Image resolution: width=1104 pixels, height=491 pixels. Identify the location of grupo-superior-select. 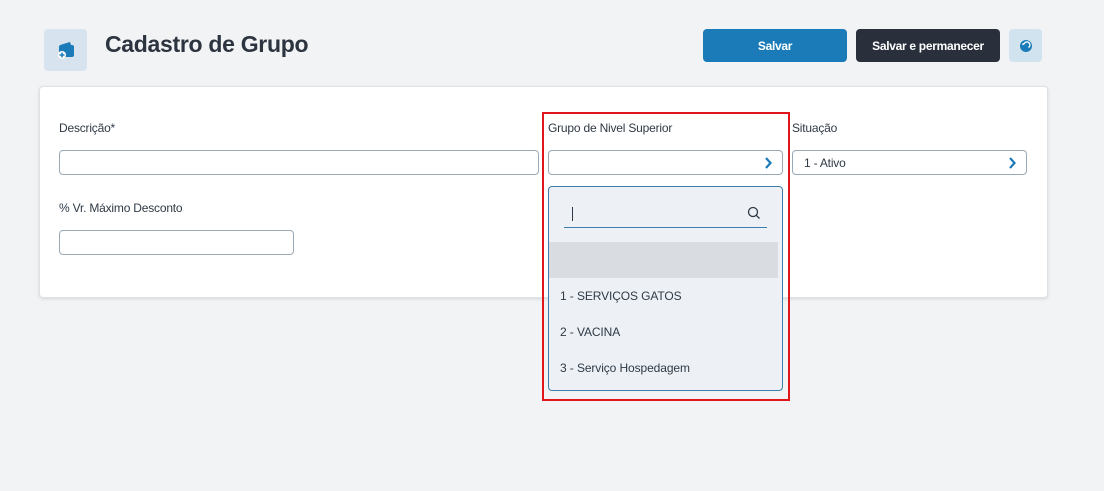
(665, 162).